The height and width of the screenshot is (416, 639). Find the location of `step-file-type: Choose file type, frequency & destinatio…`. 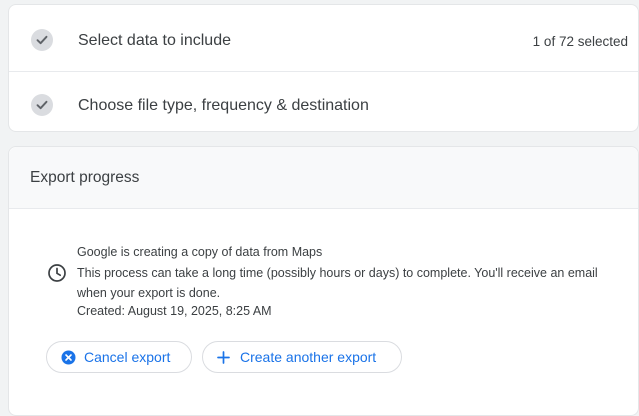

step-file-type: Choose file type, frequency & destinatio… is located at coordinates (323, 102).